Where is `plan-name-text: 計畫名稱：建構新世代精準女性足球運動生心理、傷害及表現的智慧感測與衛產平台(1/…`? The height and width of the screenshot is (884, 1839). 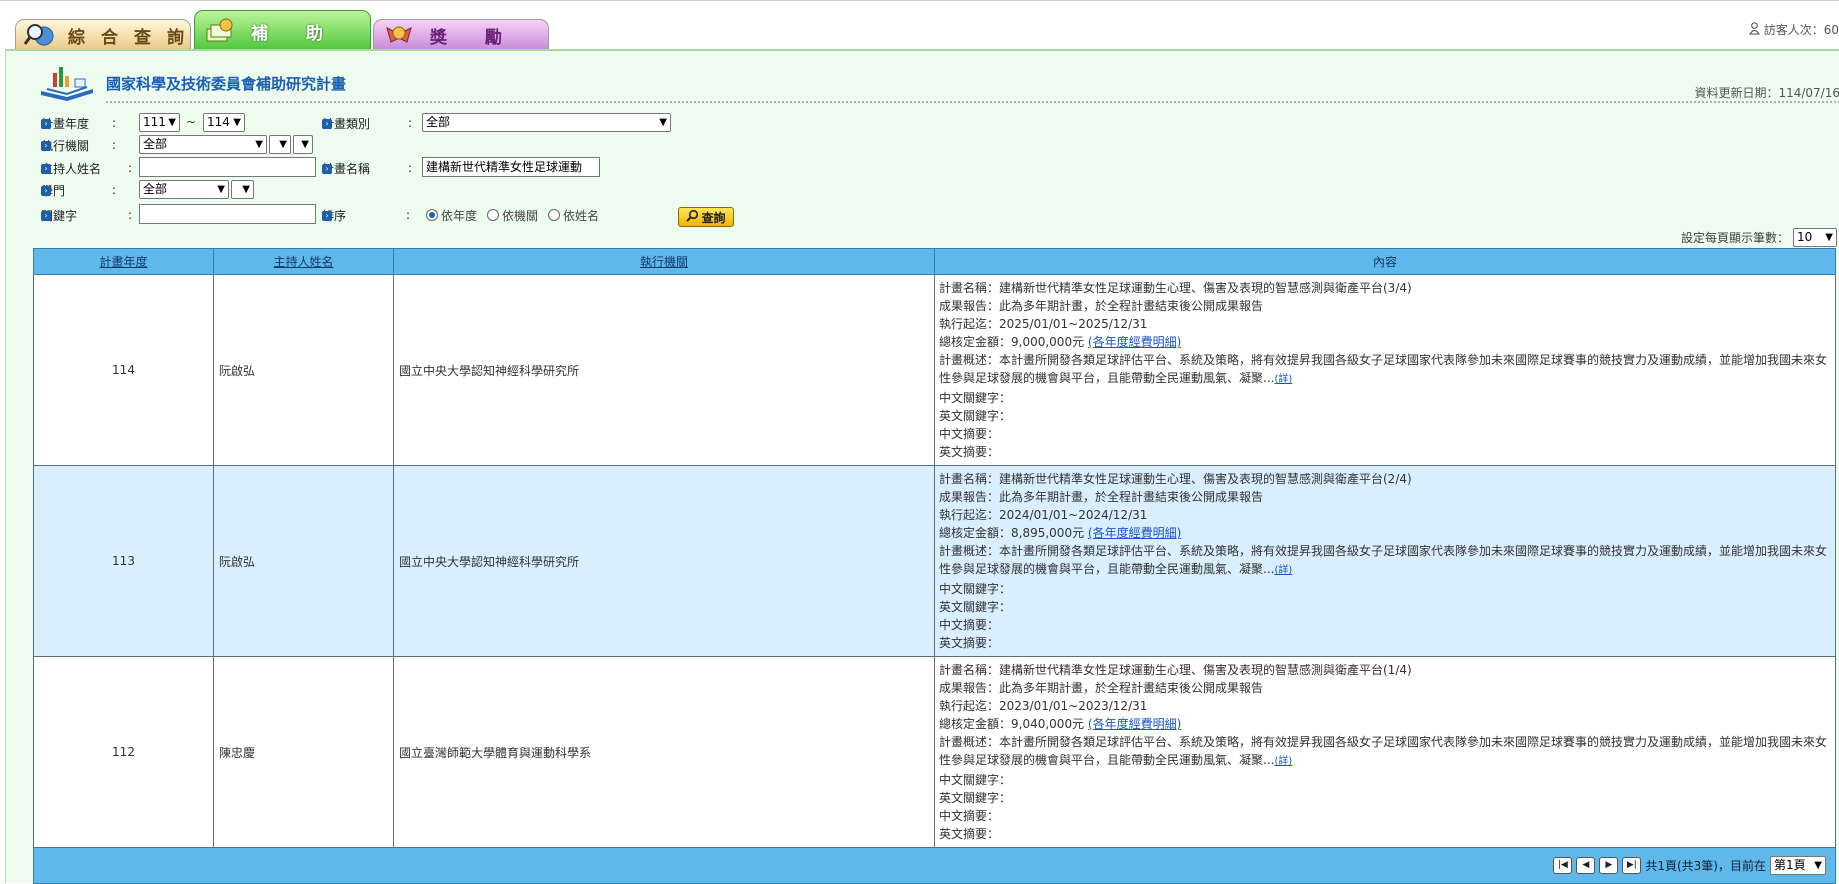 plan-name-text: 計畫名稱：建構新世代精準女性足球運動生心理、傷害及表現的智慧感測與衛產平台(1/… is located at coordinates (1175, 670).